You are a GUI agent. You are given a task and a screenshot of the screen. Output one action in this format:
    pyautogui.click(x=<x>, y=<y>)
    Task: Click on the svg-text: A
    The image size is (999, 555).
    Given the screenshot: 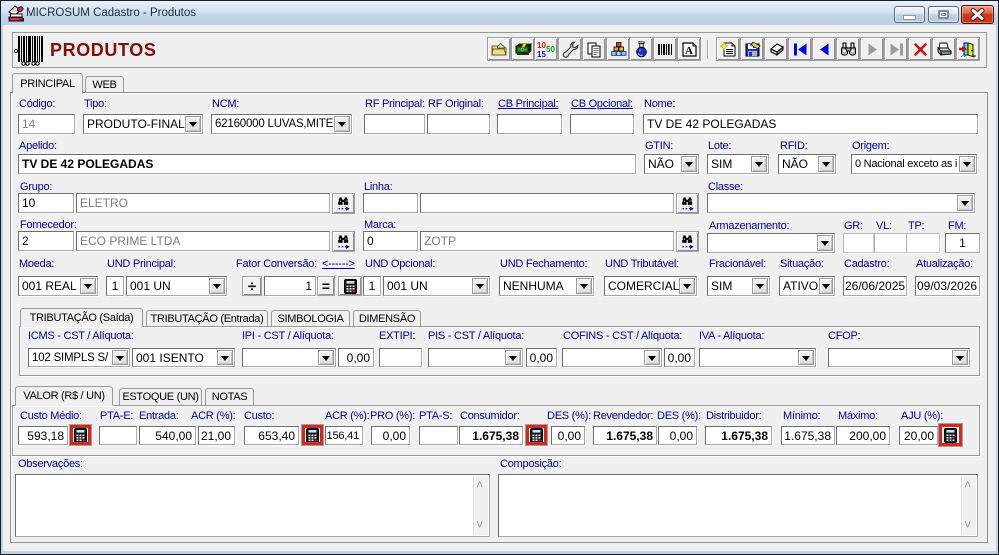 What is the action you would take?
    pyautogui.click(x=689, y=51)
    